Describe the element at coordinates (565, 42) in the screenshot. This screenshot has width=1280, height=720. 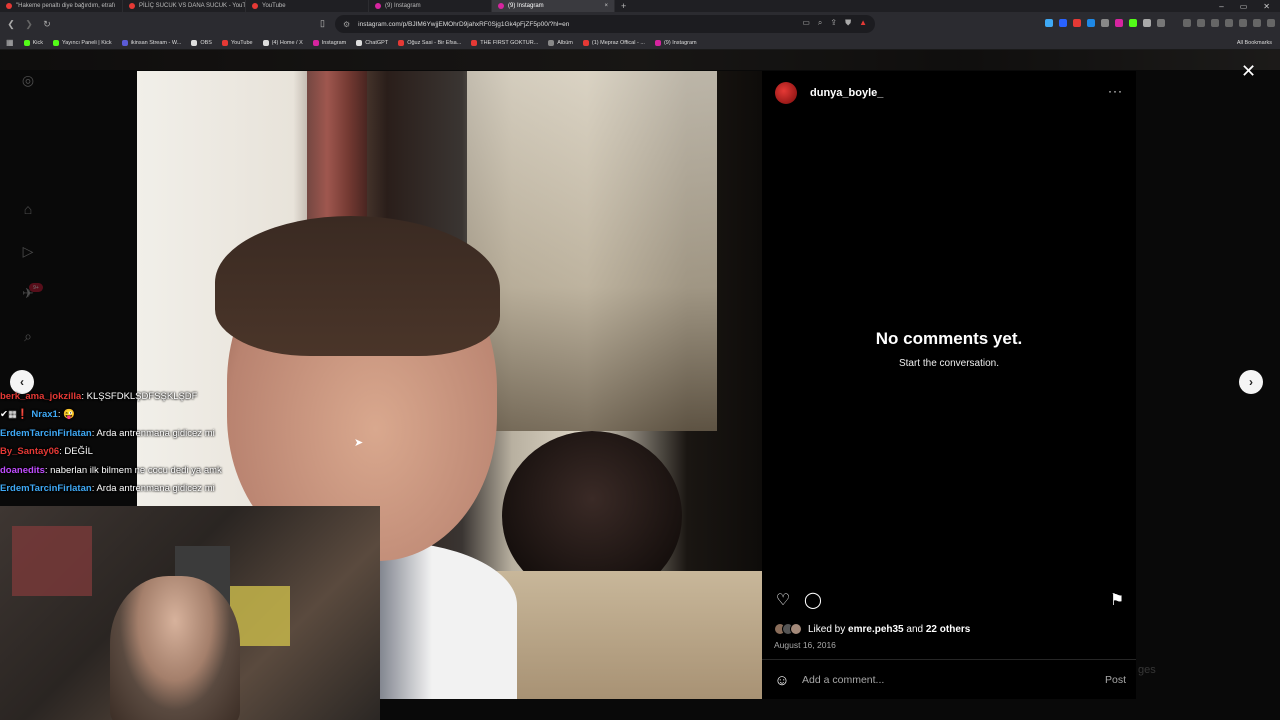
I see `bookmark-label: Albüm` at that location.